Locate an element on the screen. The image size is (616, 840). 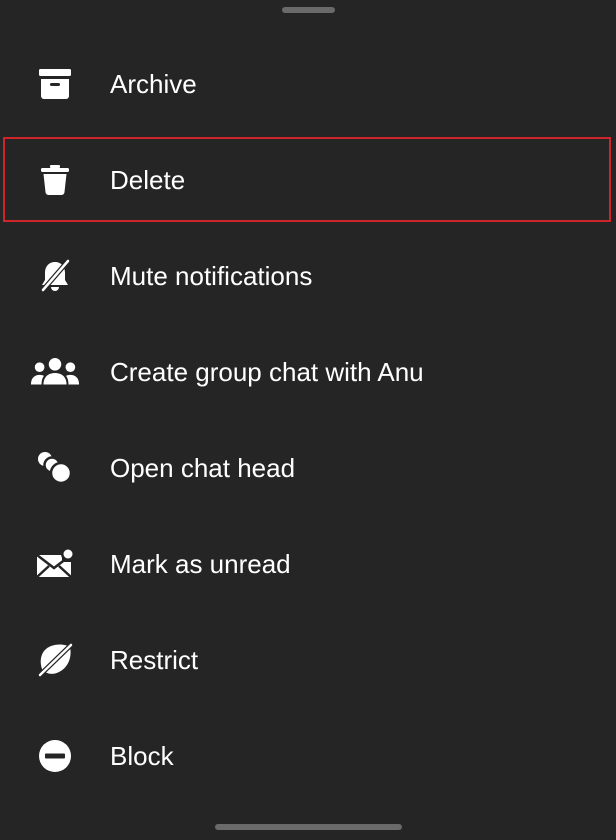
menu-item-label: Archive is located at coordinates (153, 84).